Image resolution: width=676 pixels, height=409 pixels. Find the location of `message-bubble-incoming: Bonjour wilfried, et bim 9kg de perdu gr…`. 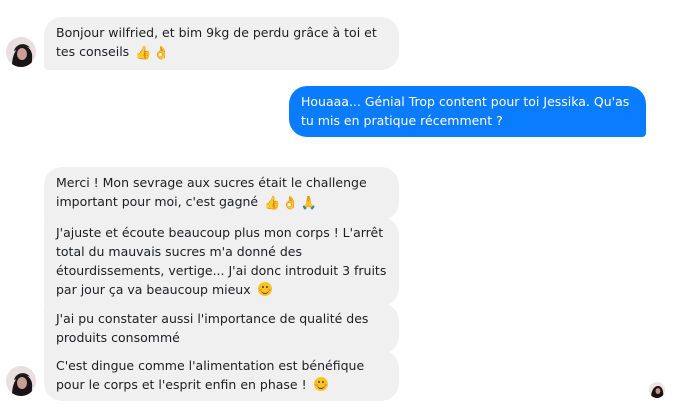

message-bubble-incoming: Bonjour wilfried, et bim 9kg de perdu gr… is located at coordinates (221, 43).